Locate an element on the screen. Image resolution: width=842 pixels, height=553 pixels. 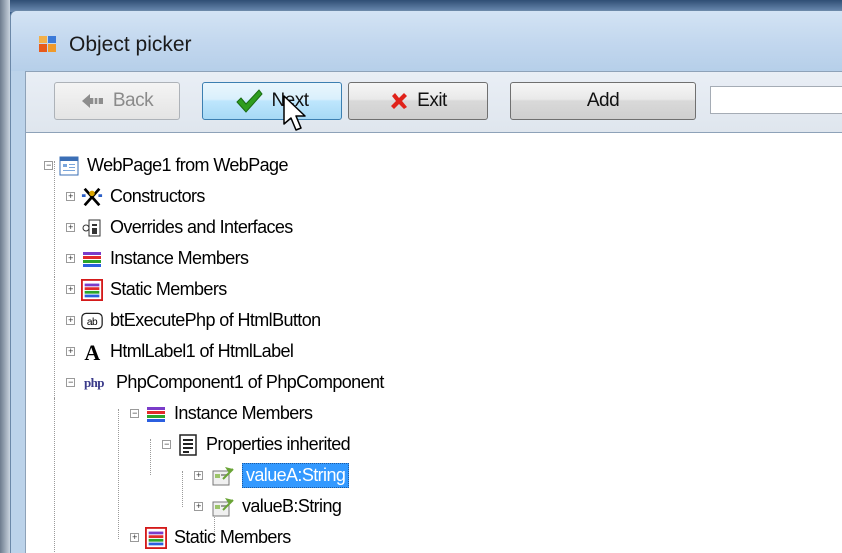
exit-label: Exit is located at coordinates (432, 100).